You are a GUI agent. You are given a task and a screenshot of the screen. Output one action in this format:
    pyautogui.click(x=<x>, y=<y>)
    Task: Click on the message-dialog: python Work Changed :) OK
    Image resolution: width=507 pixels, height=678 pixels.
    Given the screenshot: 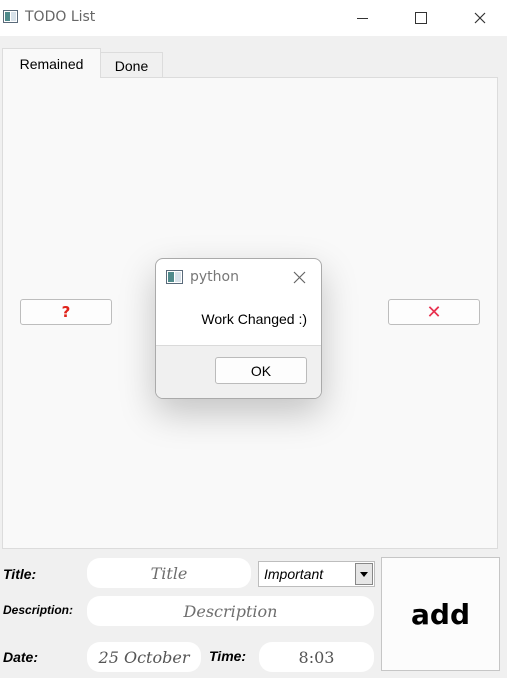 What is the action you would take?
    pyautogui.click(x=238, y=328)
    